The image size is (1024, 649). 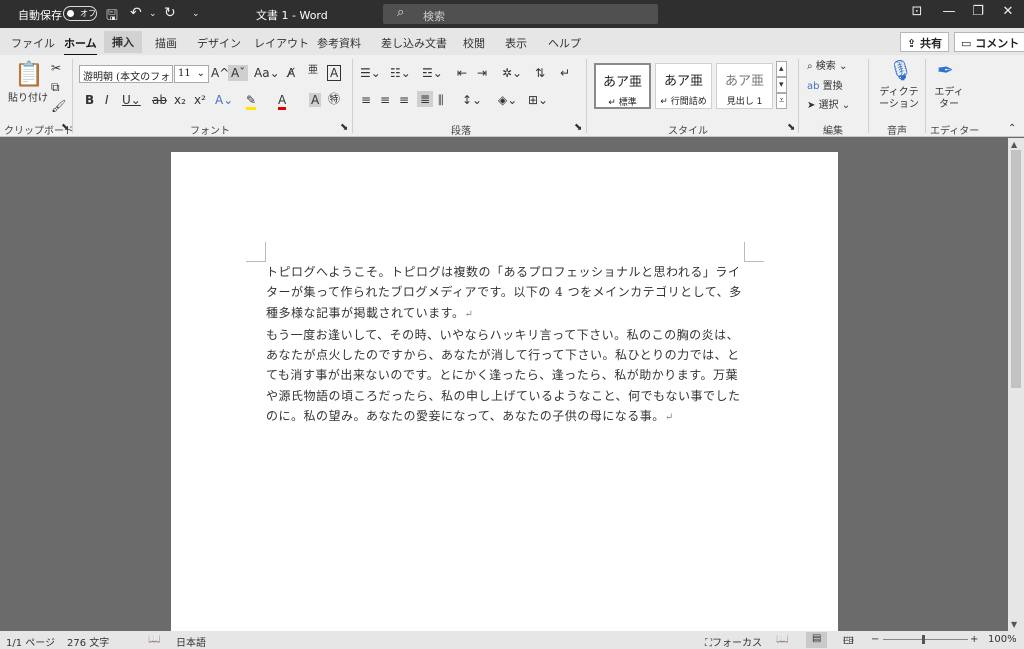 What do you see at coordinates (154, 639) in the screenshot?
I see `proofing-book-icon: 📖` at bounding box center [154, 639].